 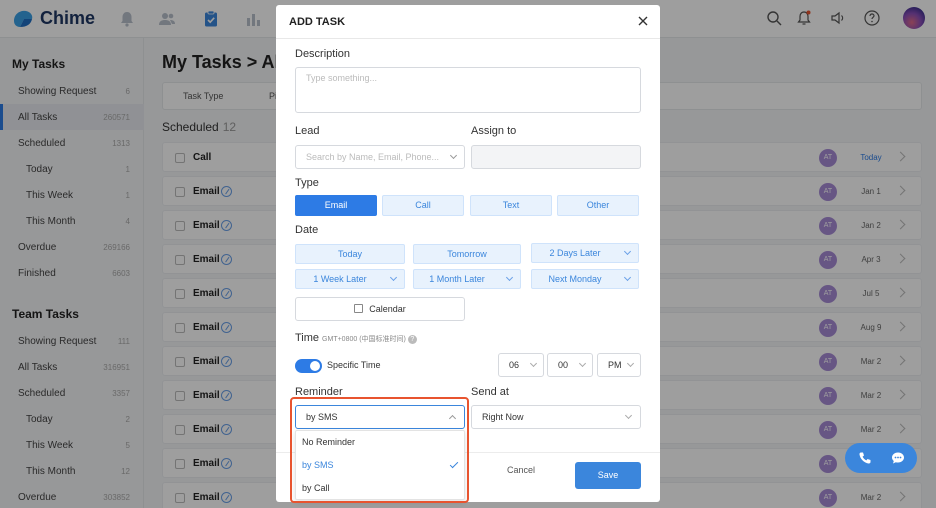 I want to click on calendar-icon, so click(x=359, y=308).